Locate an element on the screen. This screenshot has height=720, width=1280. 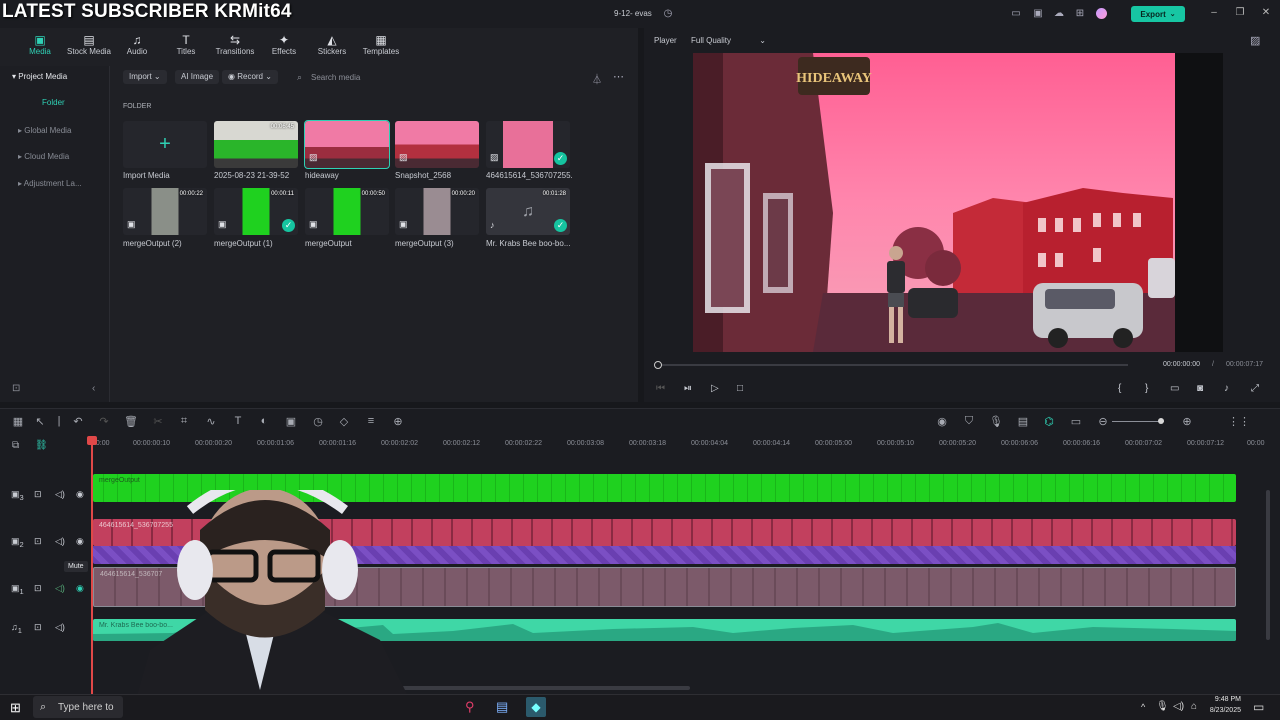
maps-app-icon: ⚲ is located at coordinates (470, 707).